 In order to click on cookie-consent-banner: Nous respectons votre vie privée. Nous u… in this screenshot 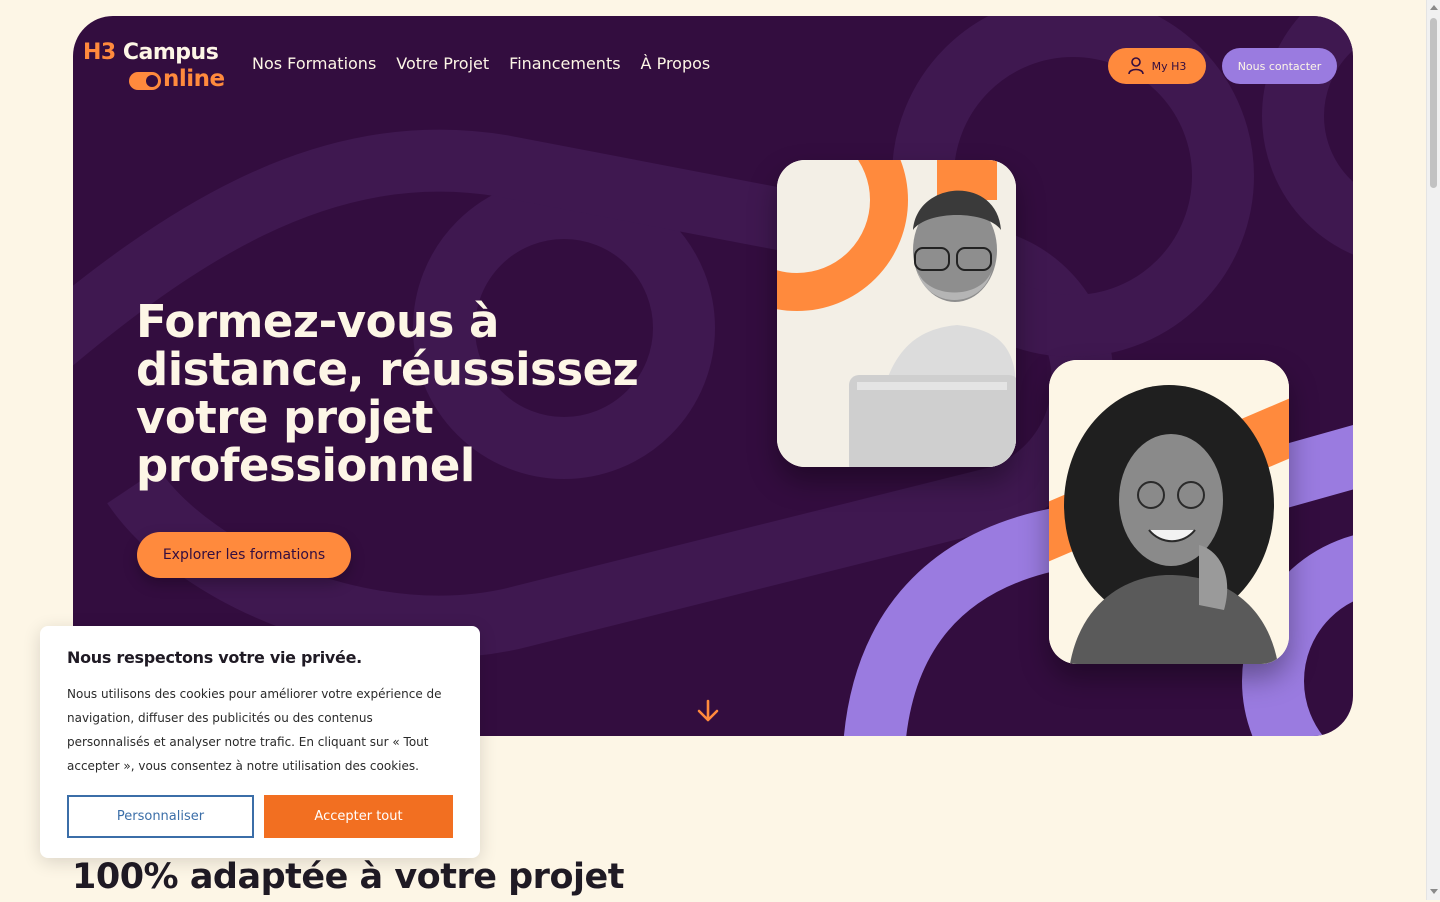, I will do `click(260, 742)`.